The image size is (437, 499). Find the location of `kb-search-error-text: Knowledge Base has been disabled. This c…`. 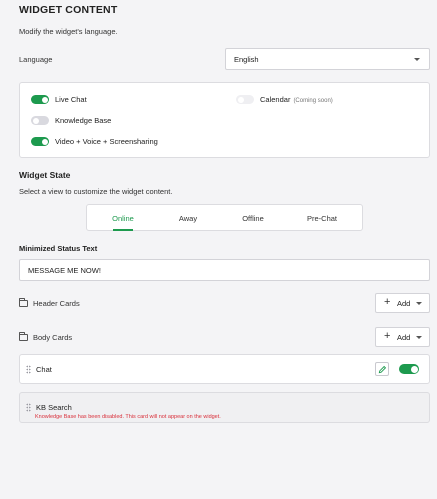

kb-search-error-text: Knowledge Base has been disabled. This c… is located at coordinates (128, 417).